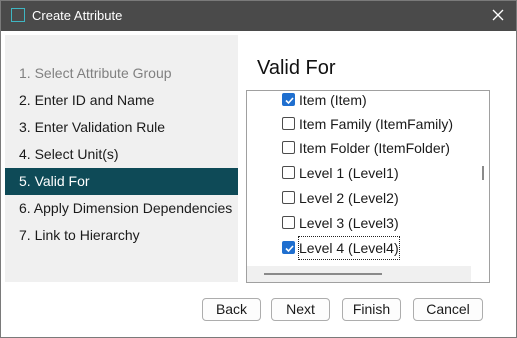 The height and width of the screenshot is (338, 517). Describe the element at coordinates (296, 68) in the screenshot. I see `page-title: Valid For` at that location.